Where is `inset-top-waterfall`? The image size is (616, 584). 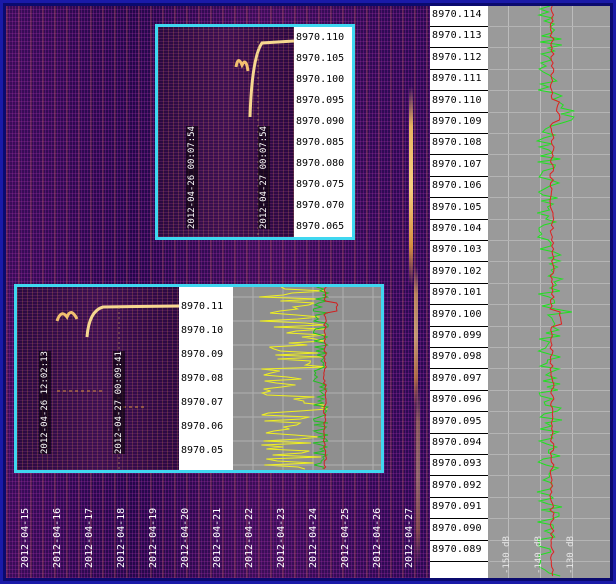
inset-top-waterfall is located at coordinates (226, 132).